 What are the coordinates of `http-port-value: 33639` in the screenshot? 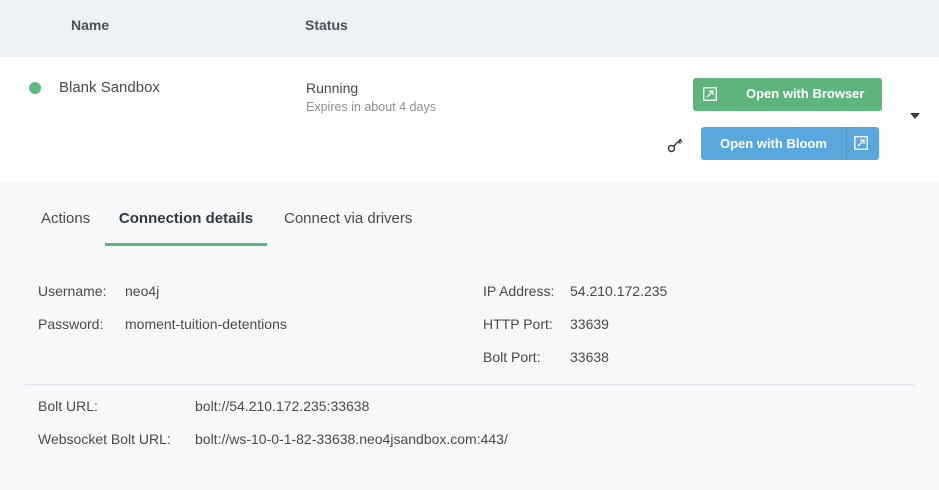 It's located at (589, 324).